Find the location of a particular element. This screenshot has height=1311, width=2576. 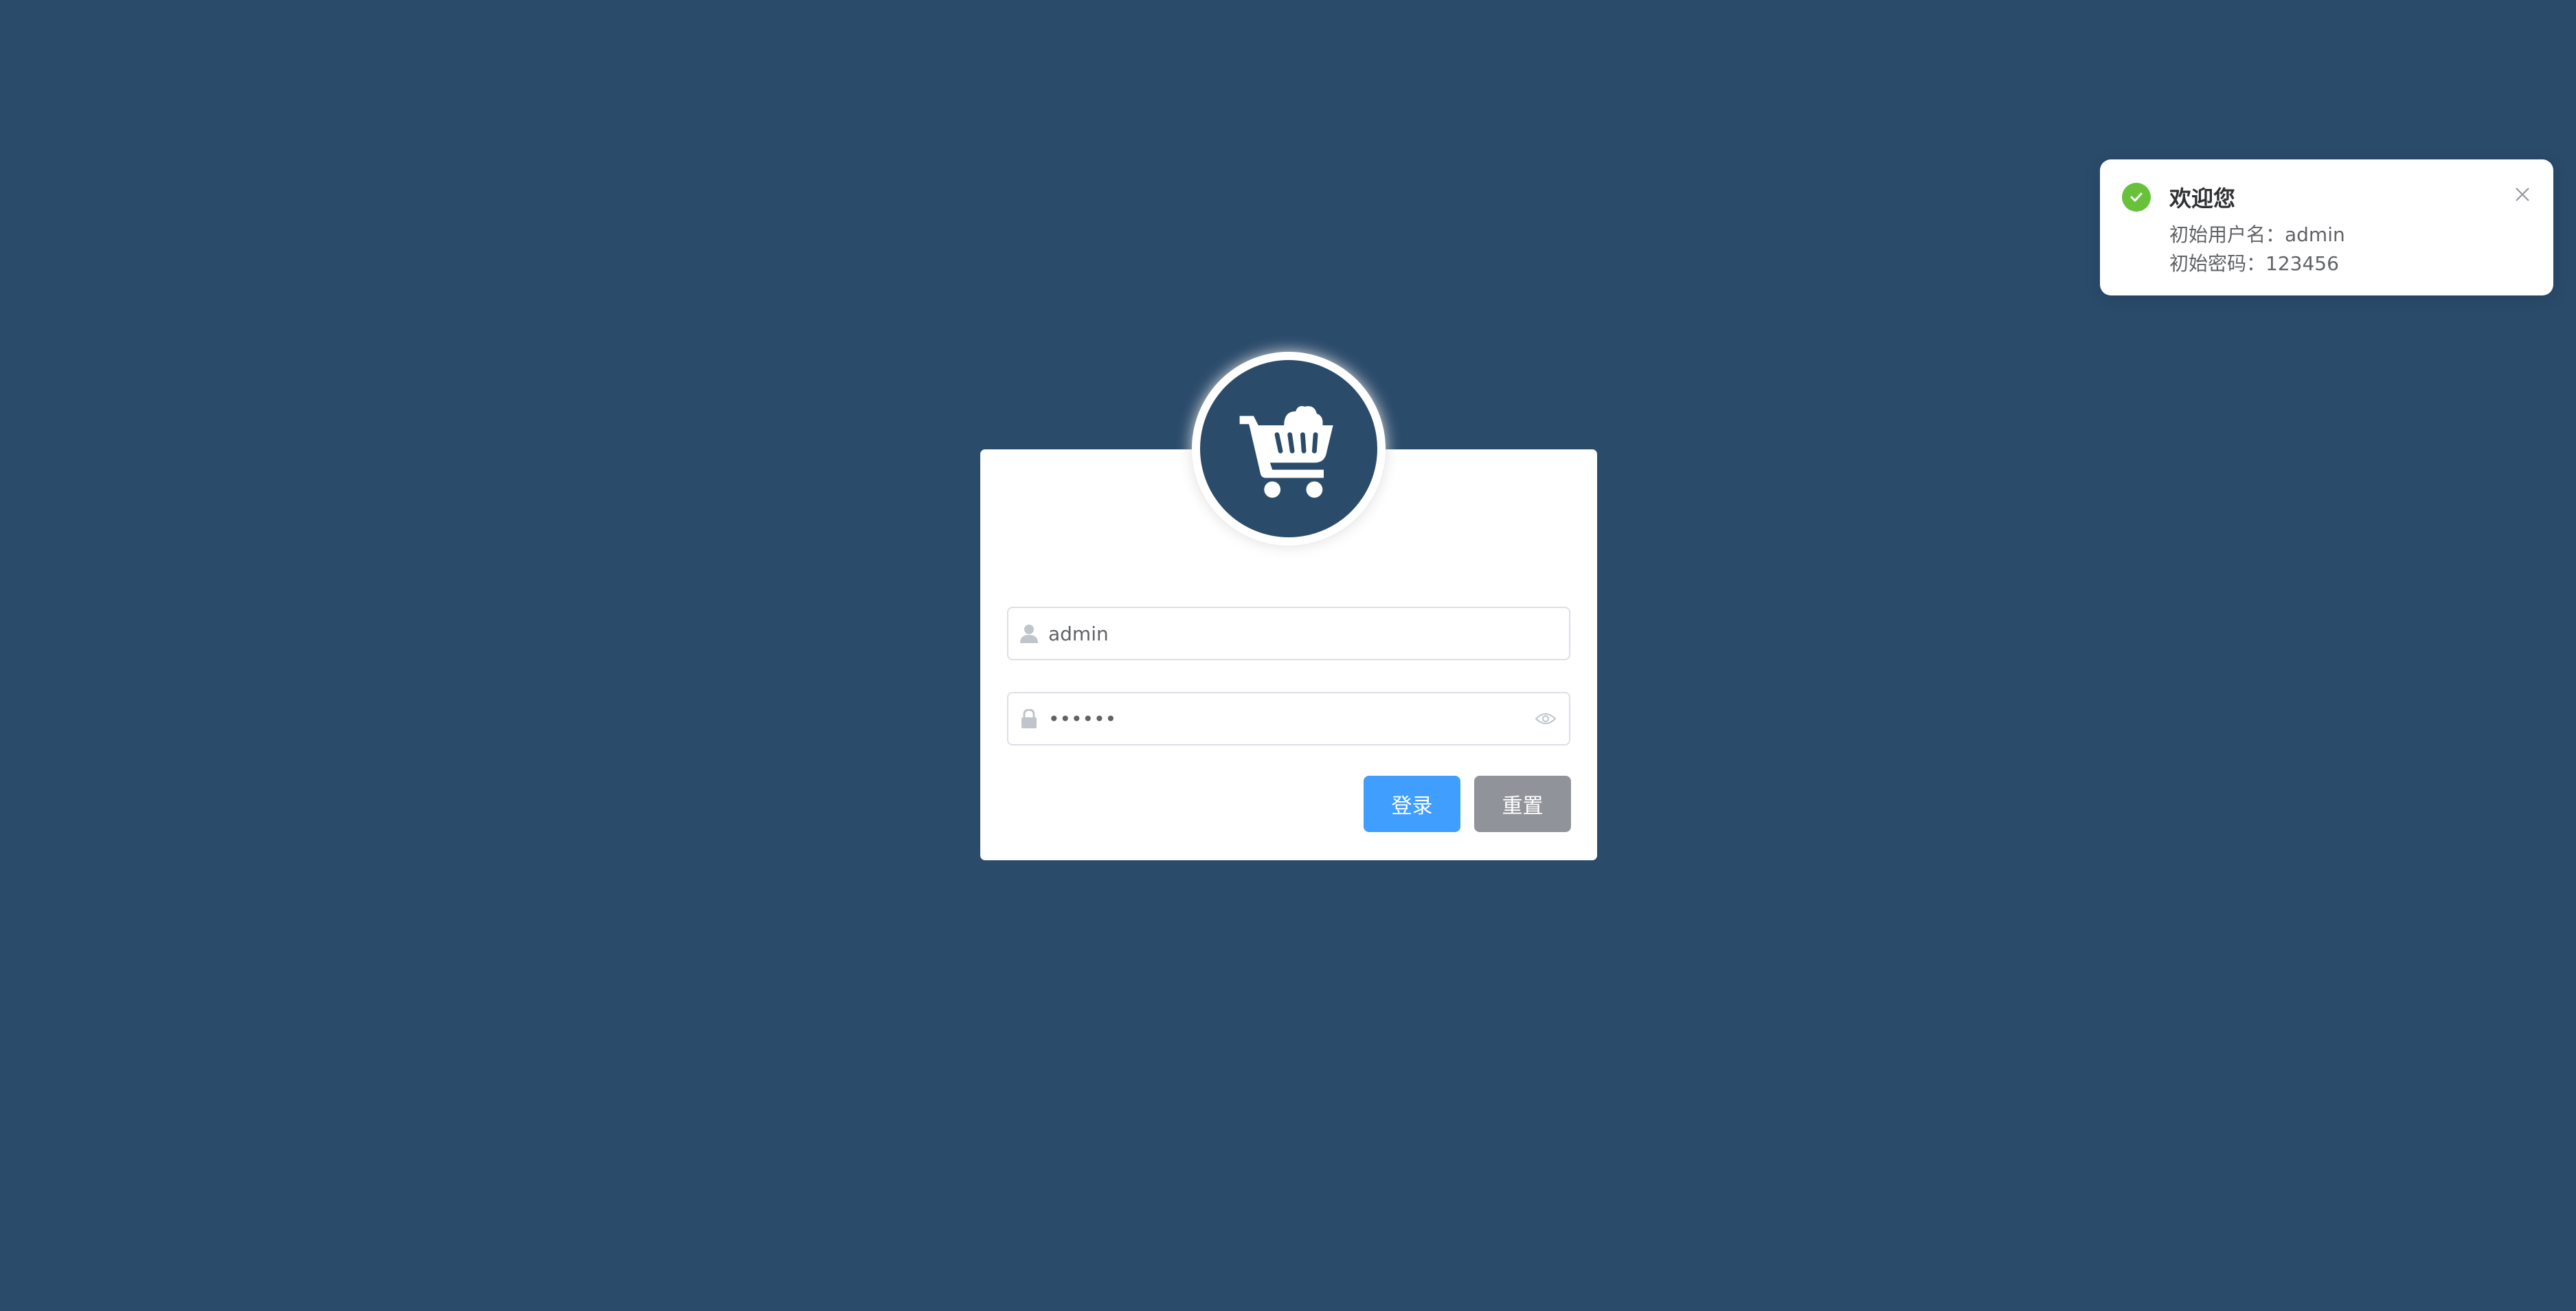

password-input is located at coordinates (1281, 718).